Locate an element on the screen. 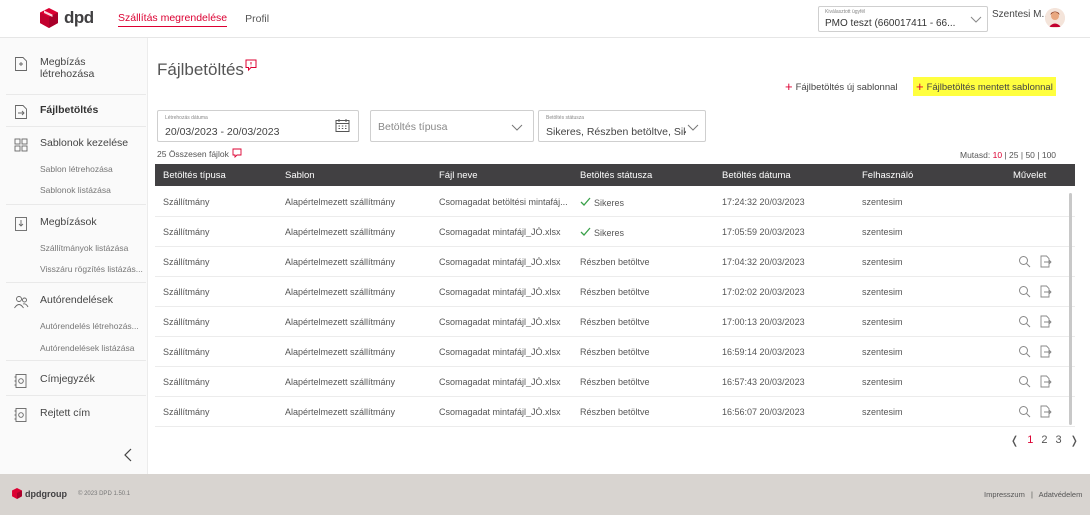  chevron-left-icon is located at coordinates (128, 455).